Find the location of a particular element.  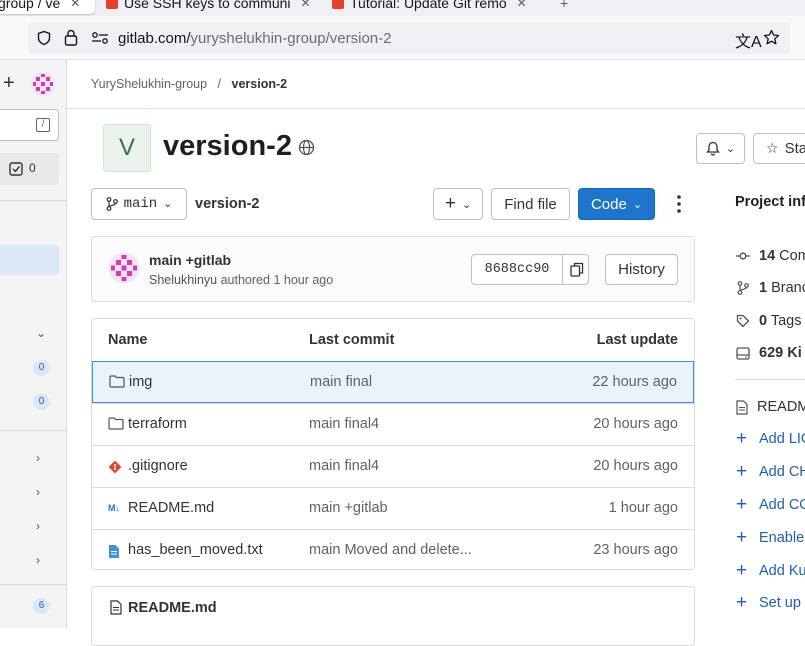

breadcrumb-project: version-2 is located at coordinates (260, 84).